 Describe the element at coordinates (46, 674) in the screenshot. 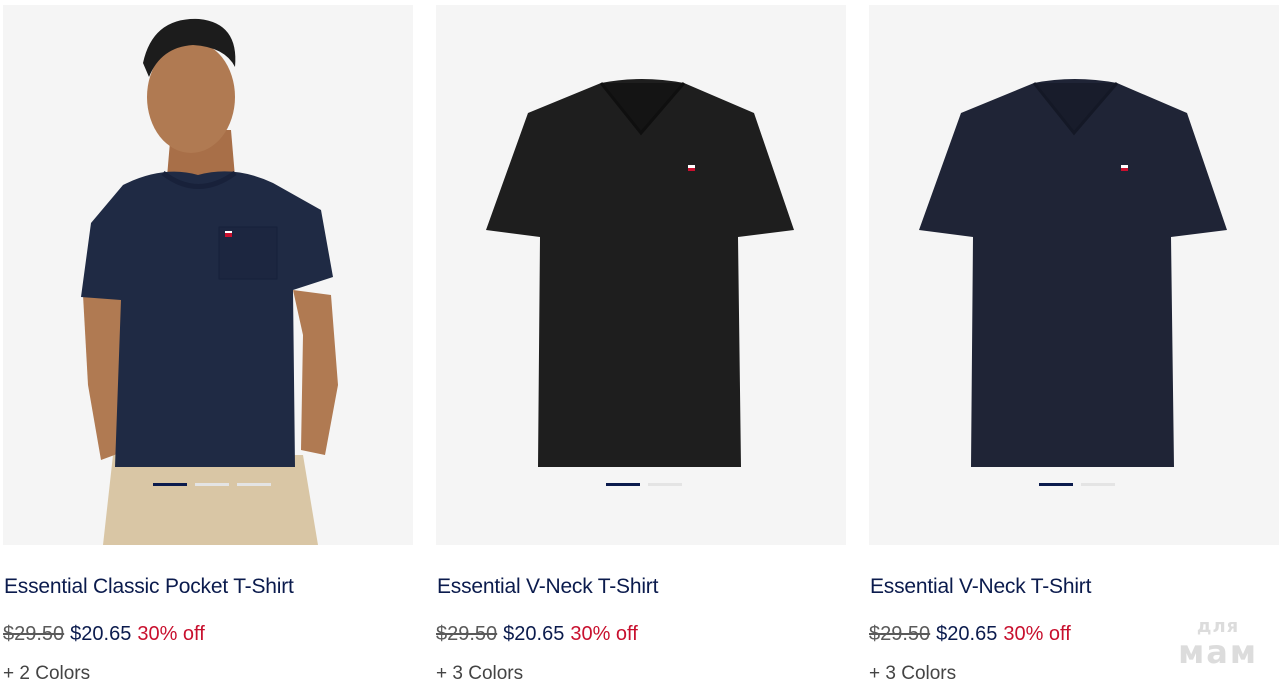

I see `more-colors-link: + 2 Colors` at that location.